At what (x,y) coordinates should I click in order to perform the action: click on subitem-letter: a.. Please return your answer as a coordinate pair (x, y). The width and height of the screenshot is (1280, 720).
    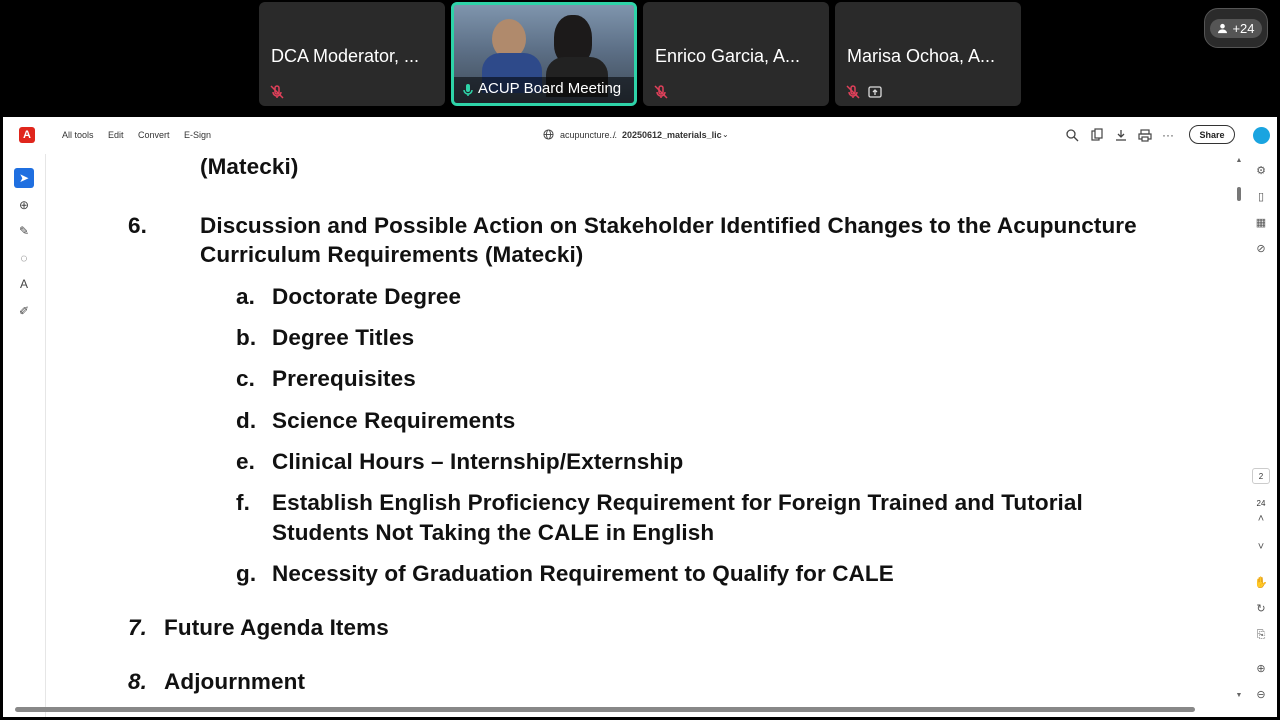
    Looking at the image, I should click on (245, 296).